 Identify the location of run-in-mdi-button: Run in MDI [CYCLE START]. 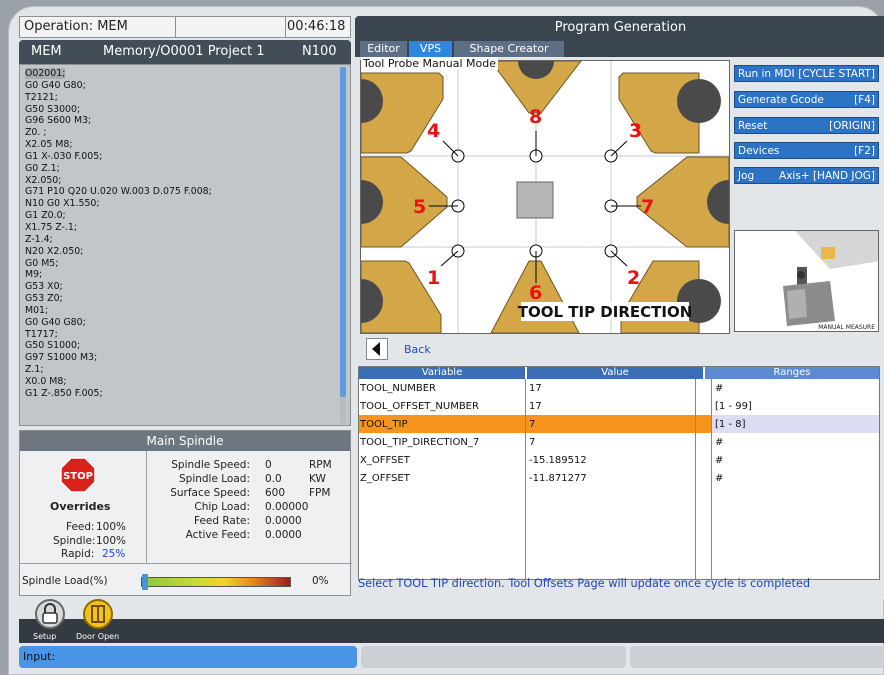
(806, 73).